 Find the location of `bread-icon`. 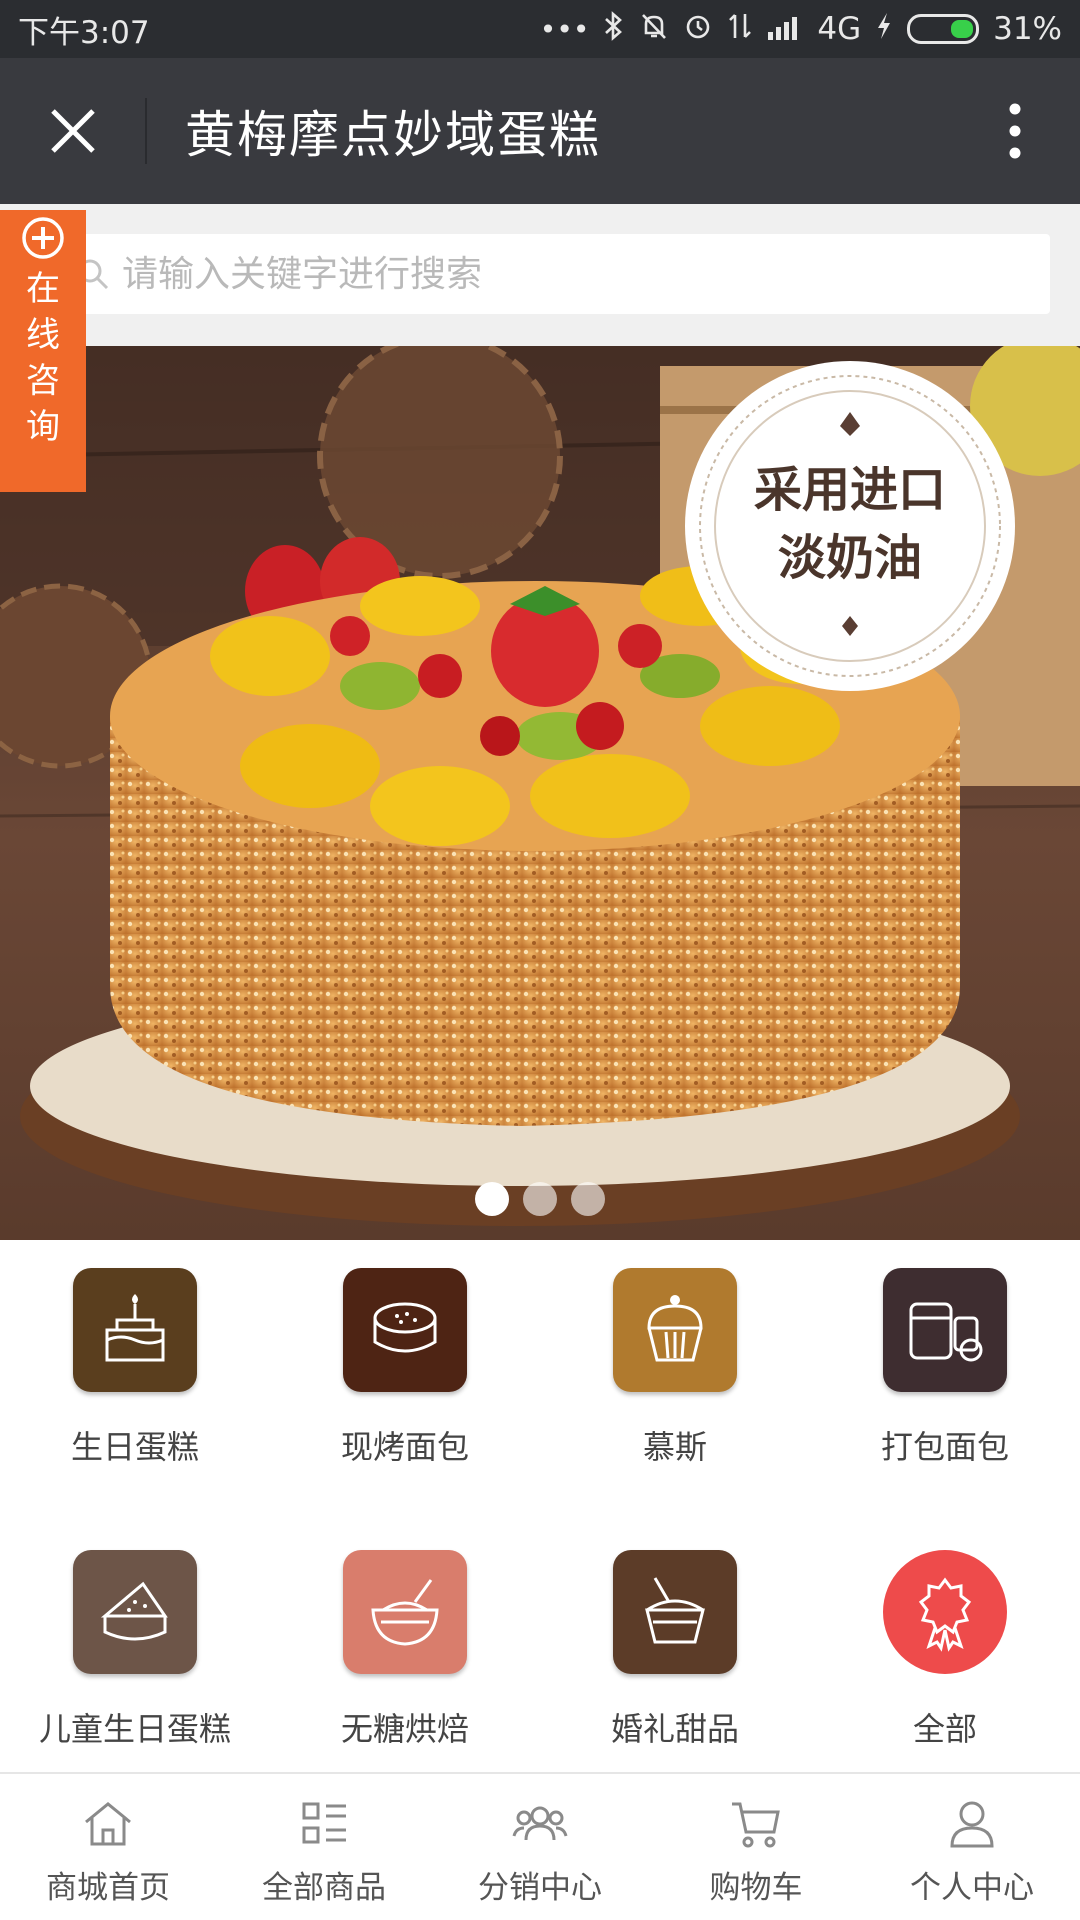

bread-icon is located at coordinates (405, 1330).